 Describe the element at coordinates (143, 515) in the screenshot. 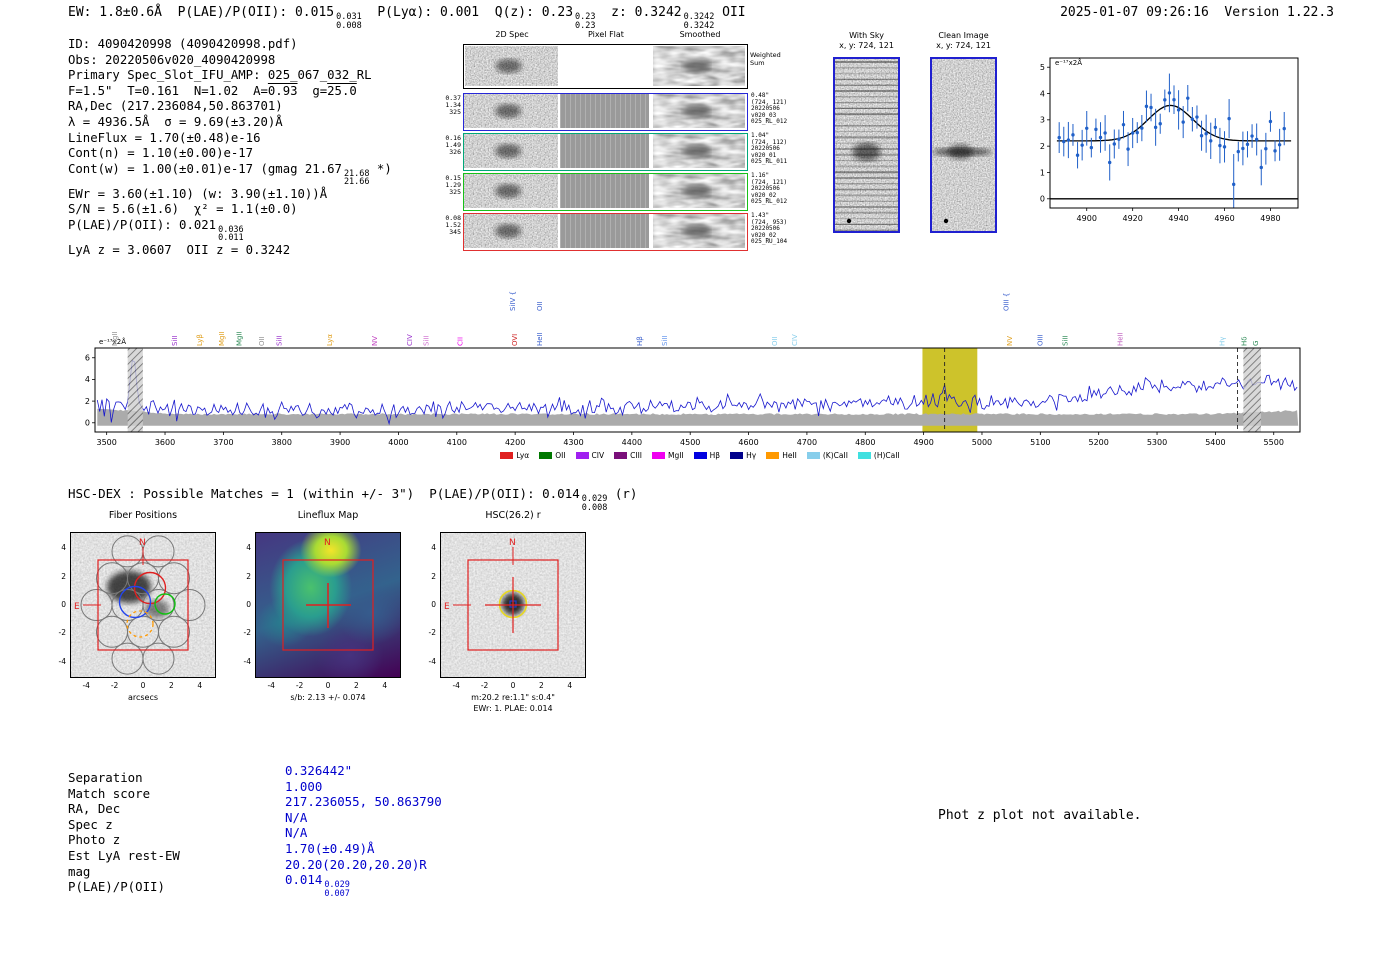

I see `fiber-positions-title: Fiber Positions` at that location.